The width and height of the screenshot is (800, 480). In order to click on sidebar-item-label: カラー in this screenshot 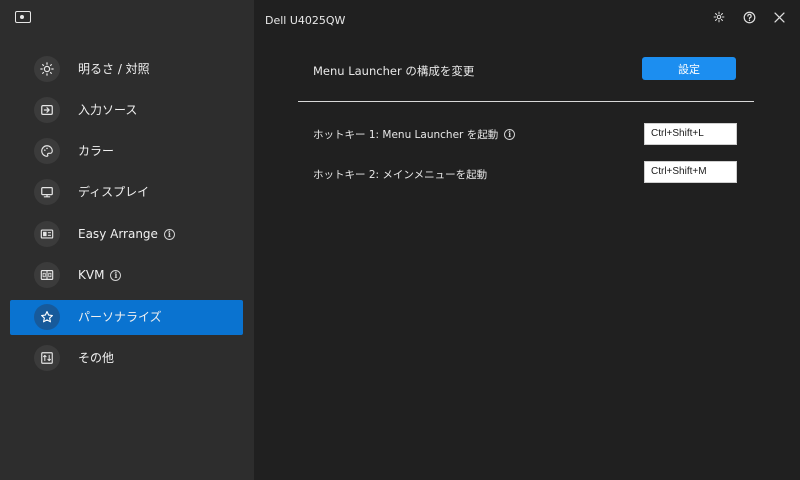, I will do `click(96, 151)`.